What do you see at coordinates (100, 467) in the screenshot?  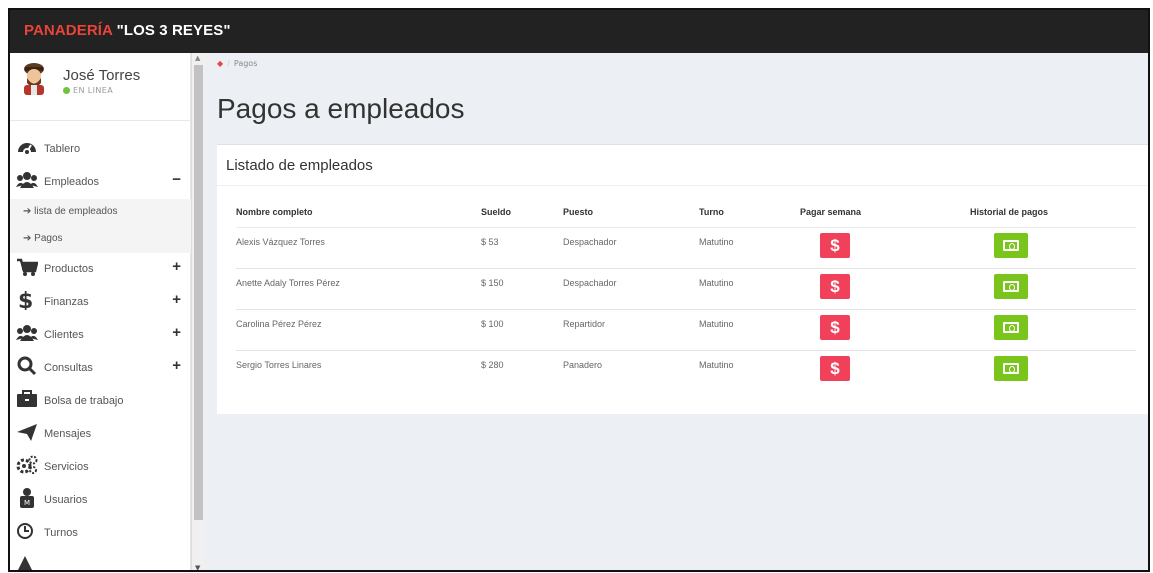 I see `sidebar-item-servicios: Servicios` at bounding box center [100, 467].